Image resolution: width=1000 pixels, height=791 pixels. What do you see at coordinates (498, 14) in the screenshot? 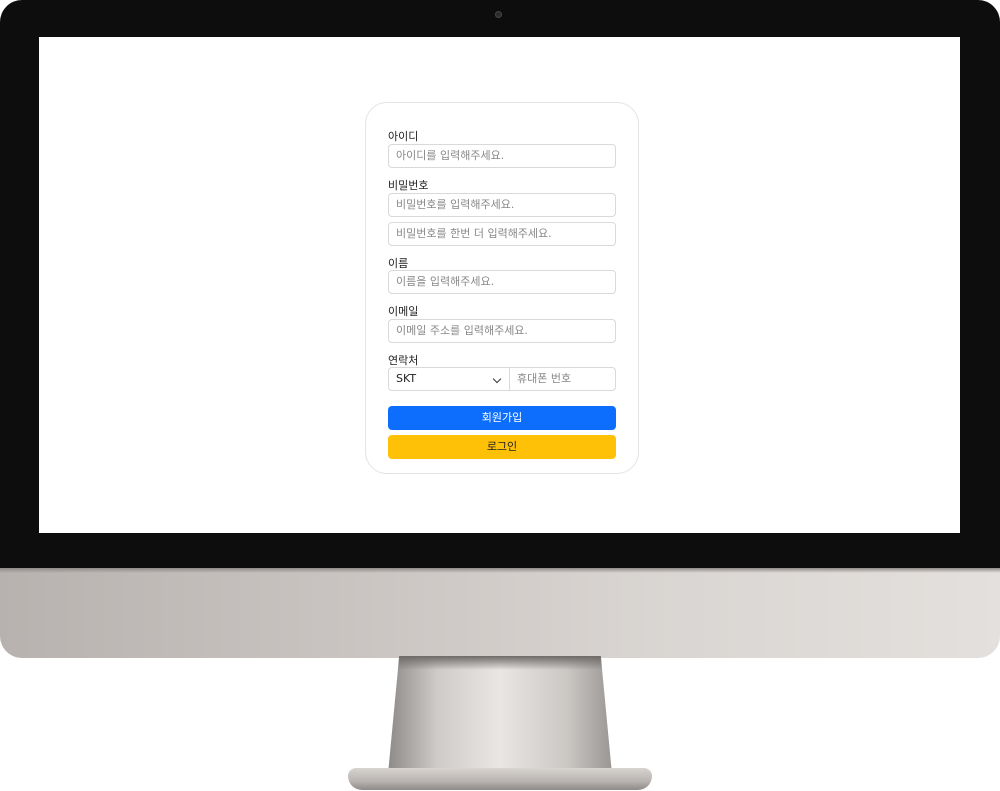
I see `camera-icon` at bounding box center [498, 14].